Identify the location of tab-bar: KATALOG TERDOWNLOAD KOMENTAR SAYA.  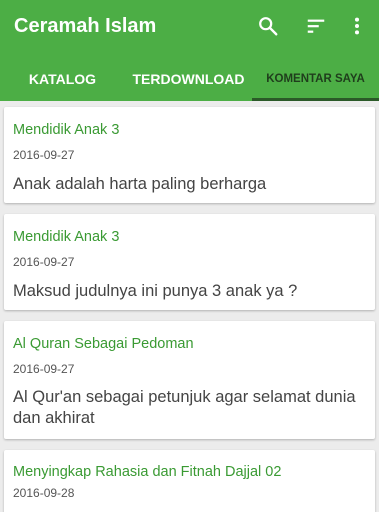
(189, 78).